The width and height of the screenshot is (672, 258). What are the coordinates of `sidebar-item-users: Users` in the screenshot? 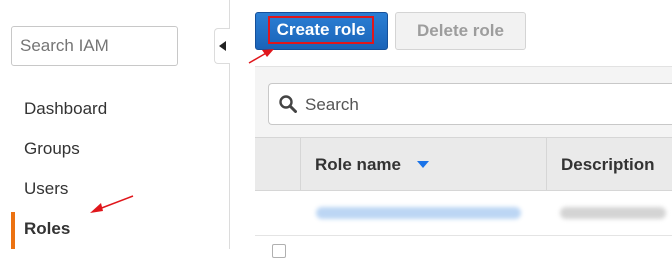 It's located at (46, 189).